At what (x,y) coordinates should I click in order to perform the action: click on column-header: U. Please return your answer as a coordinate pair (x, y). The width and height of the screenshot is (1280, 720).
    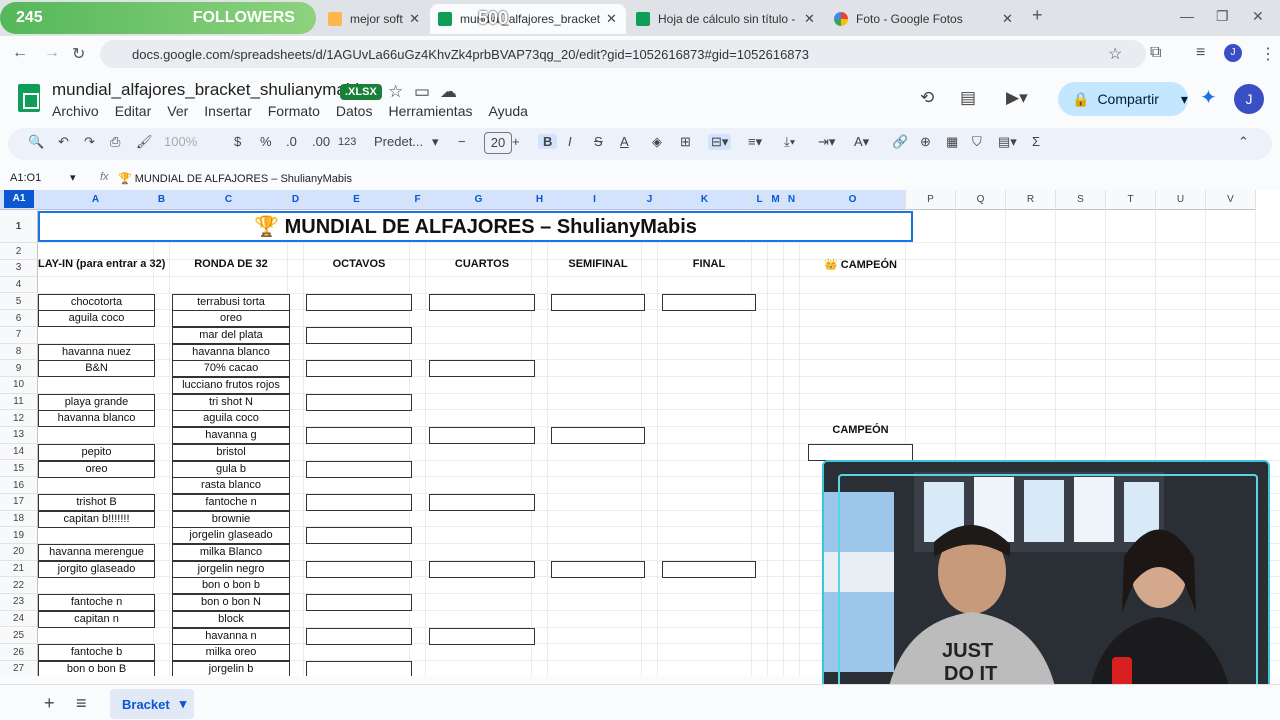
    Looking at the image, I should click on (1181, 200).